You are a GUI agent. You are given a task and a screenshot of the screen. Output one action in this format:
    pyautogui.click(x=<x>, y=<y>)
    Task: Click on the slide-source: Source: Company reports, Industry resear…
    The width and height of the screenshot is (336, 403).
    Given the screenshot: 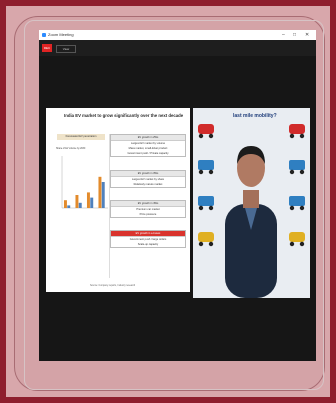 What is the action you would take?
    pyautogui.click(x=113, y=286)
    